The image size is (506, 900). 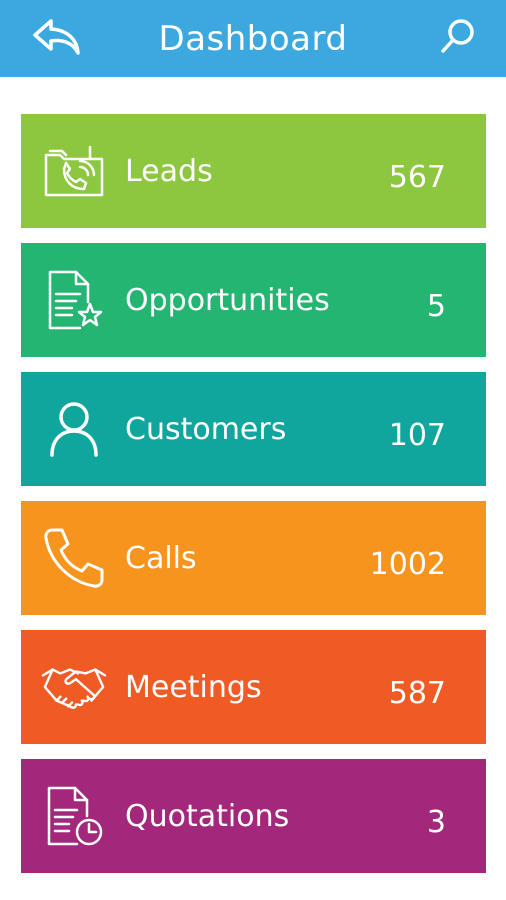 I want to click on tile-count: 3, so click(x=436, y=822).